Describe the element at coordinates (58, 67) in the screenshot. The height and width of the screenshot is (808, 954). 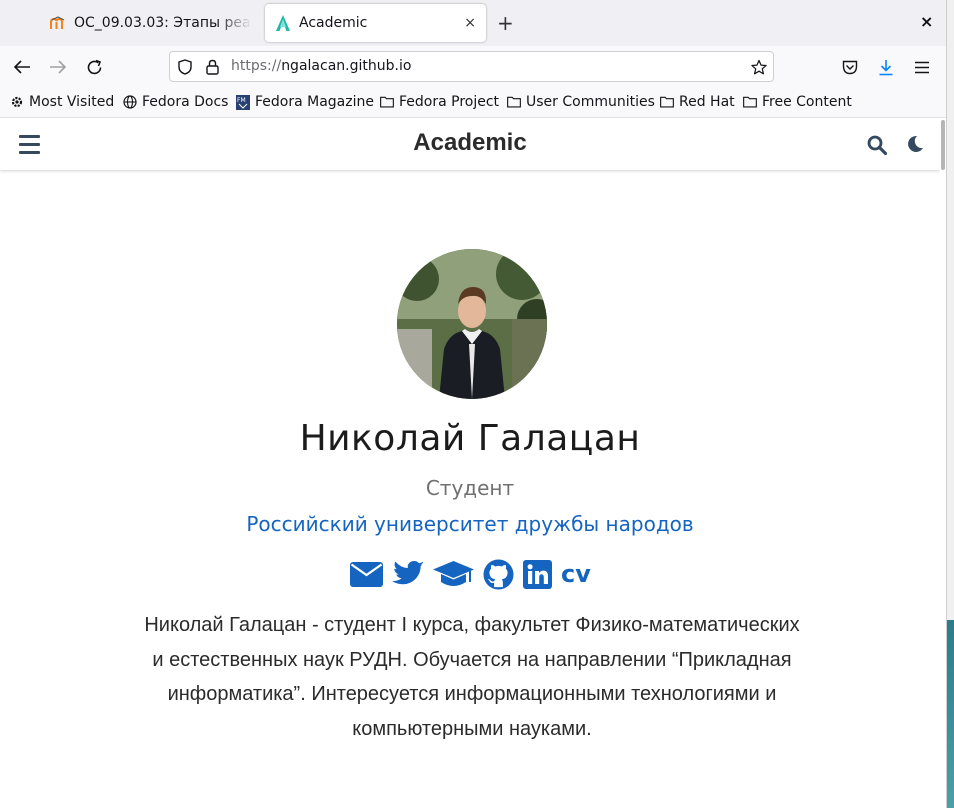
I see `forward-icon` at that location.